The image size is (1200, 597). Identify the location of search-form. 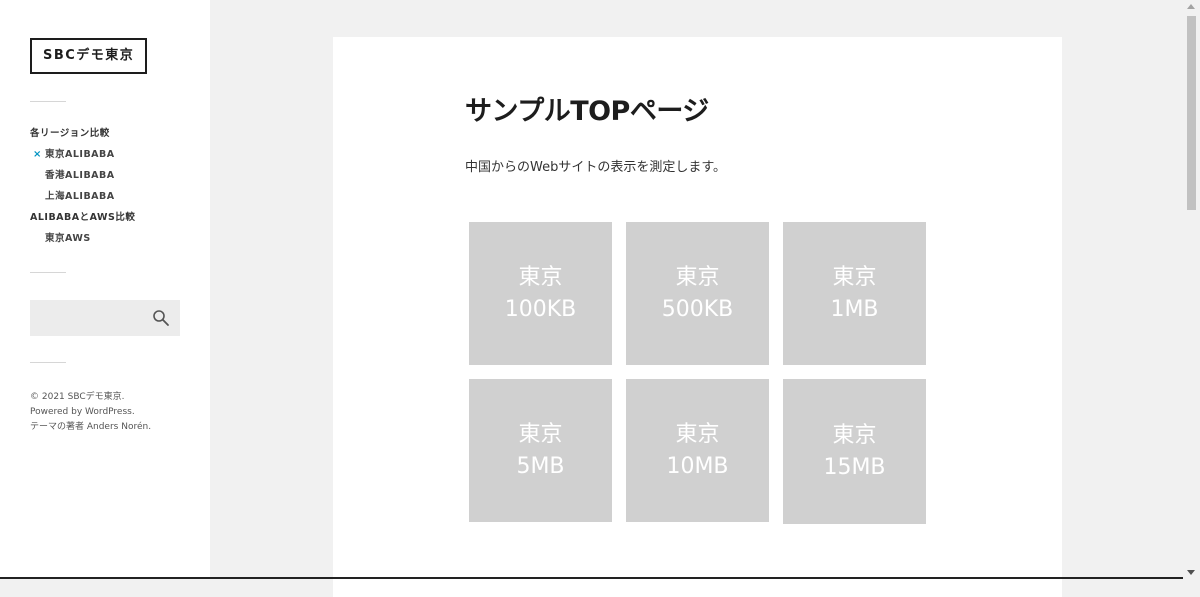
(105, 318).